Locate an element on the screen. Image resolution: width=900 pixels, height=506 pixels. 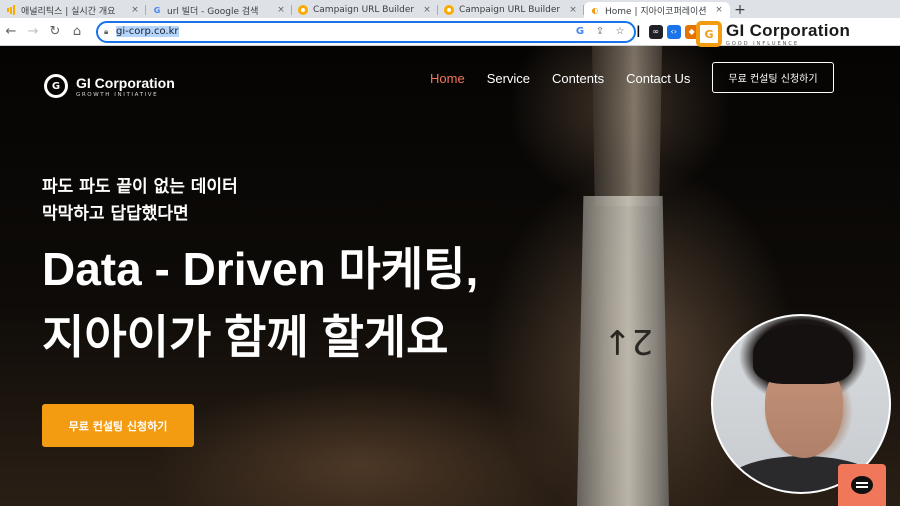
extension-glasses-icon: ∞ is located at coordinates (655, 31).